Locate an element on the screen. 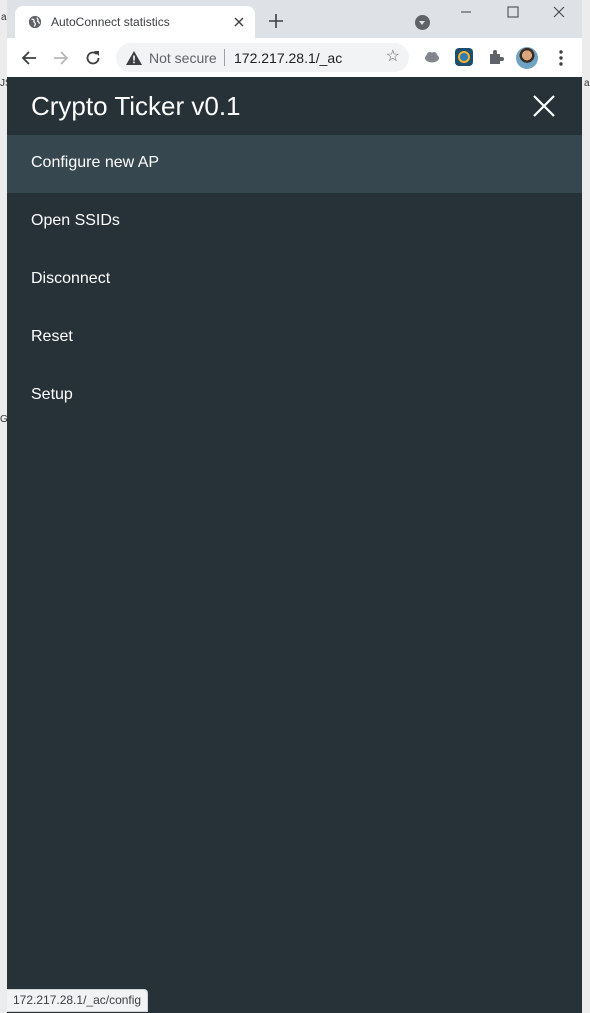  tab-title: AutoConnect statistics is located at coordinates (110, 22).